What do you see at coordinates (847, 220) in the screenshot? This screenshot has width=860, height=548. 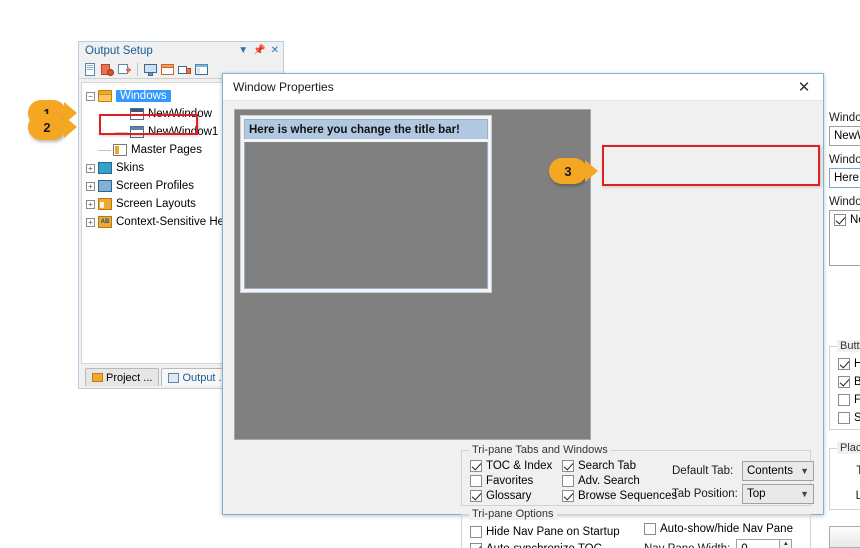 I see `list-item: NewWindow1` at bounding box center [847, 220].